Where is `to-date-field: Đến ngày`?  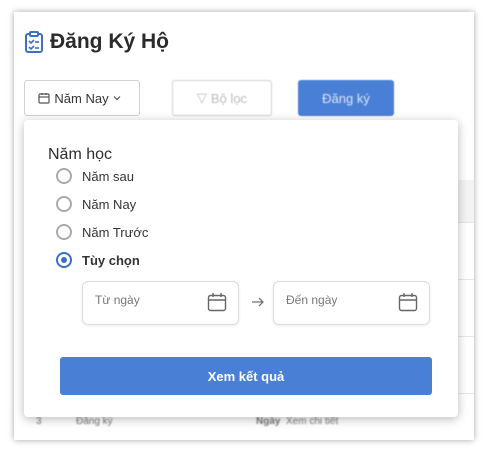 to-date-field: Đến ngày is located at coordinates (351, 303).